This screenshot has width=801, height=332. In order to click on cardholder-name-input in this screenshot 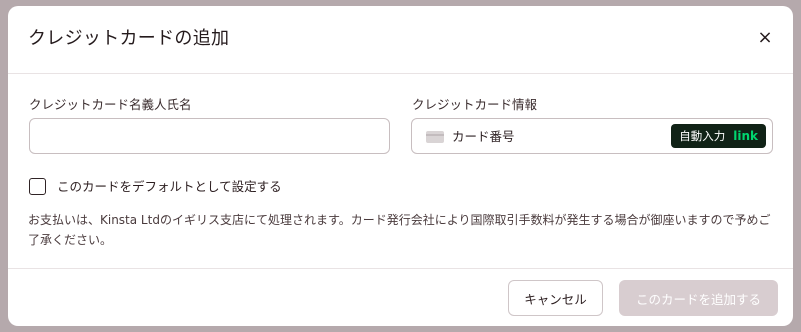, I will do `click(209, 136)`.